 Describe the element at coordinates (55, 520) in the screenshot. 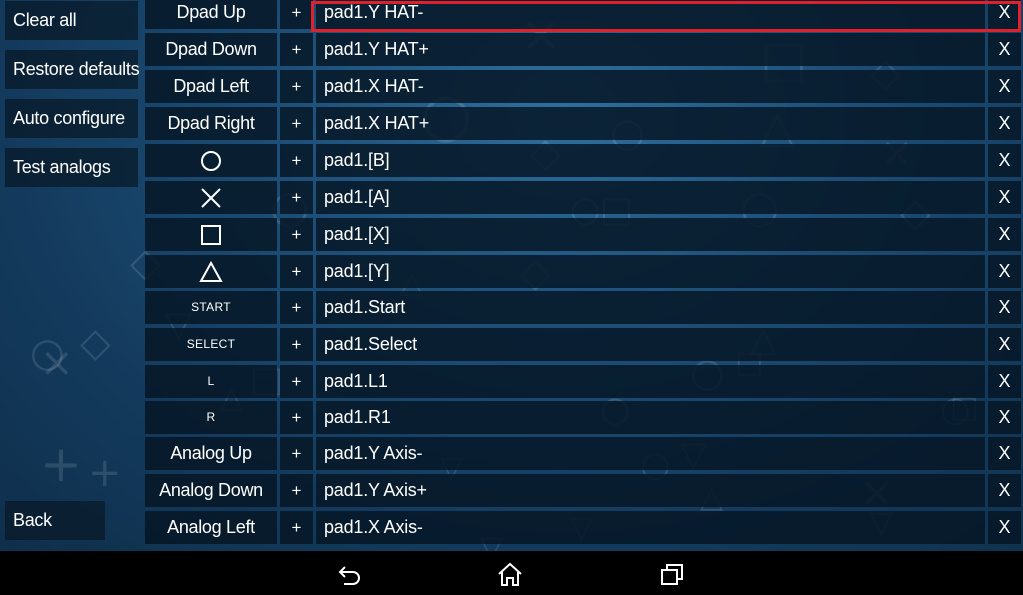

I see `back-button: Back` at that location.